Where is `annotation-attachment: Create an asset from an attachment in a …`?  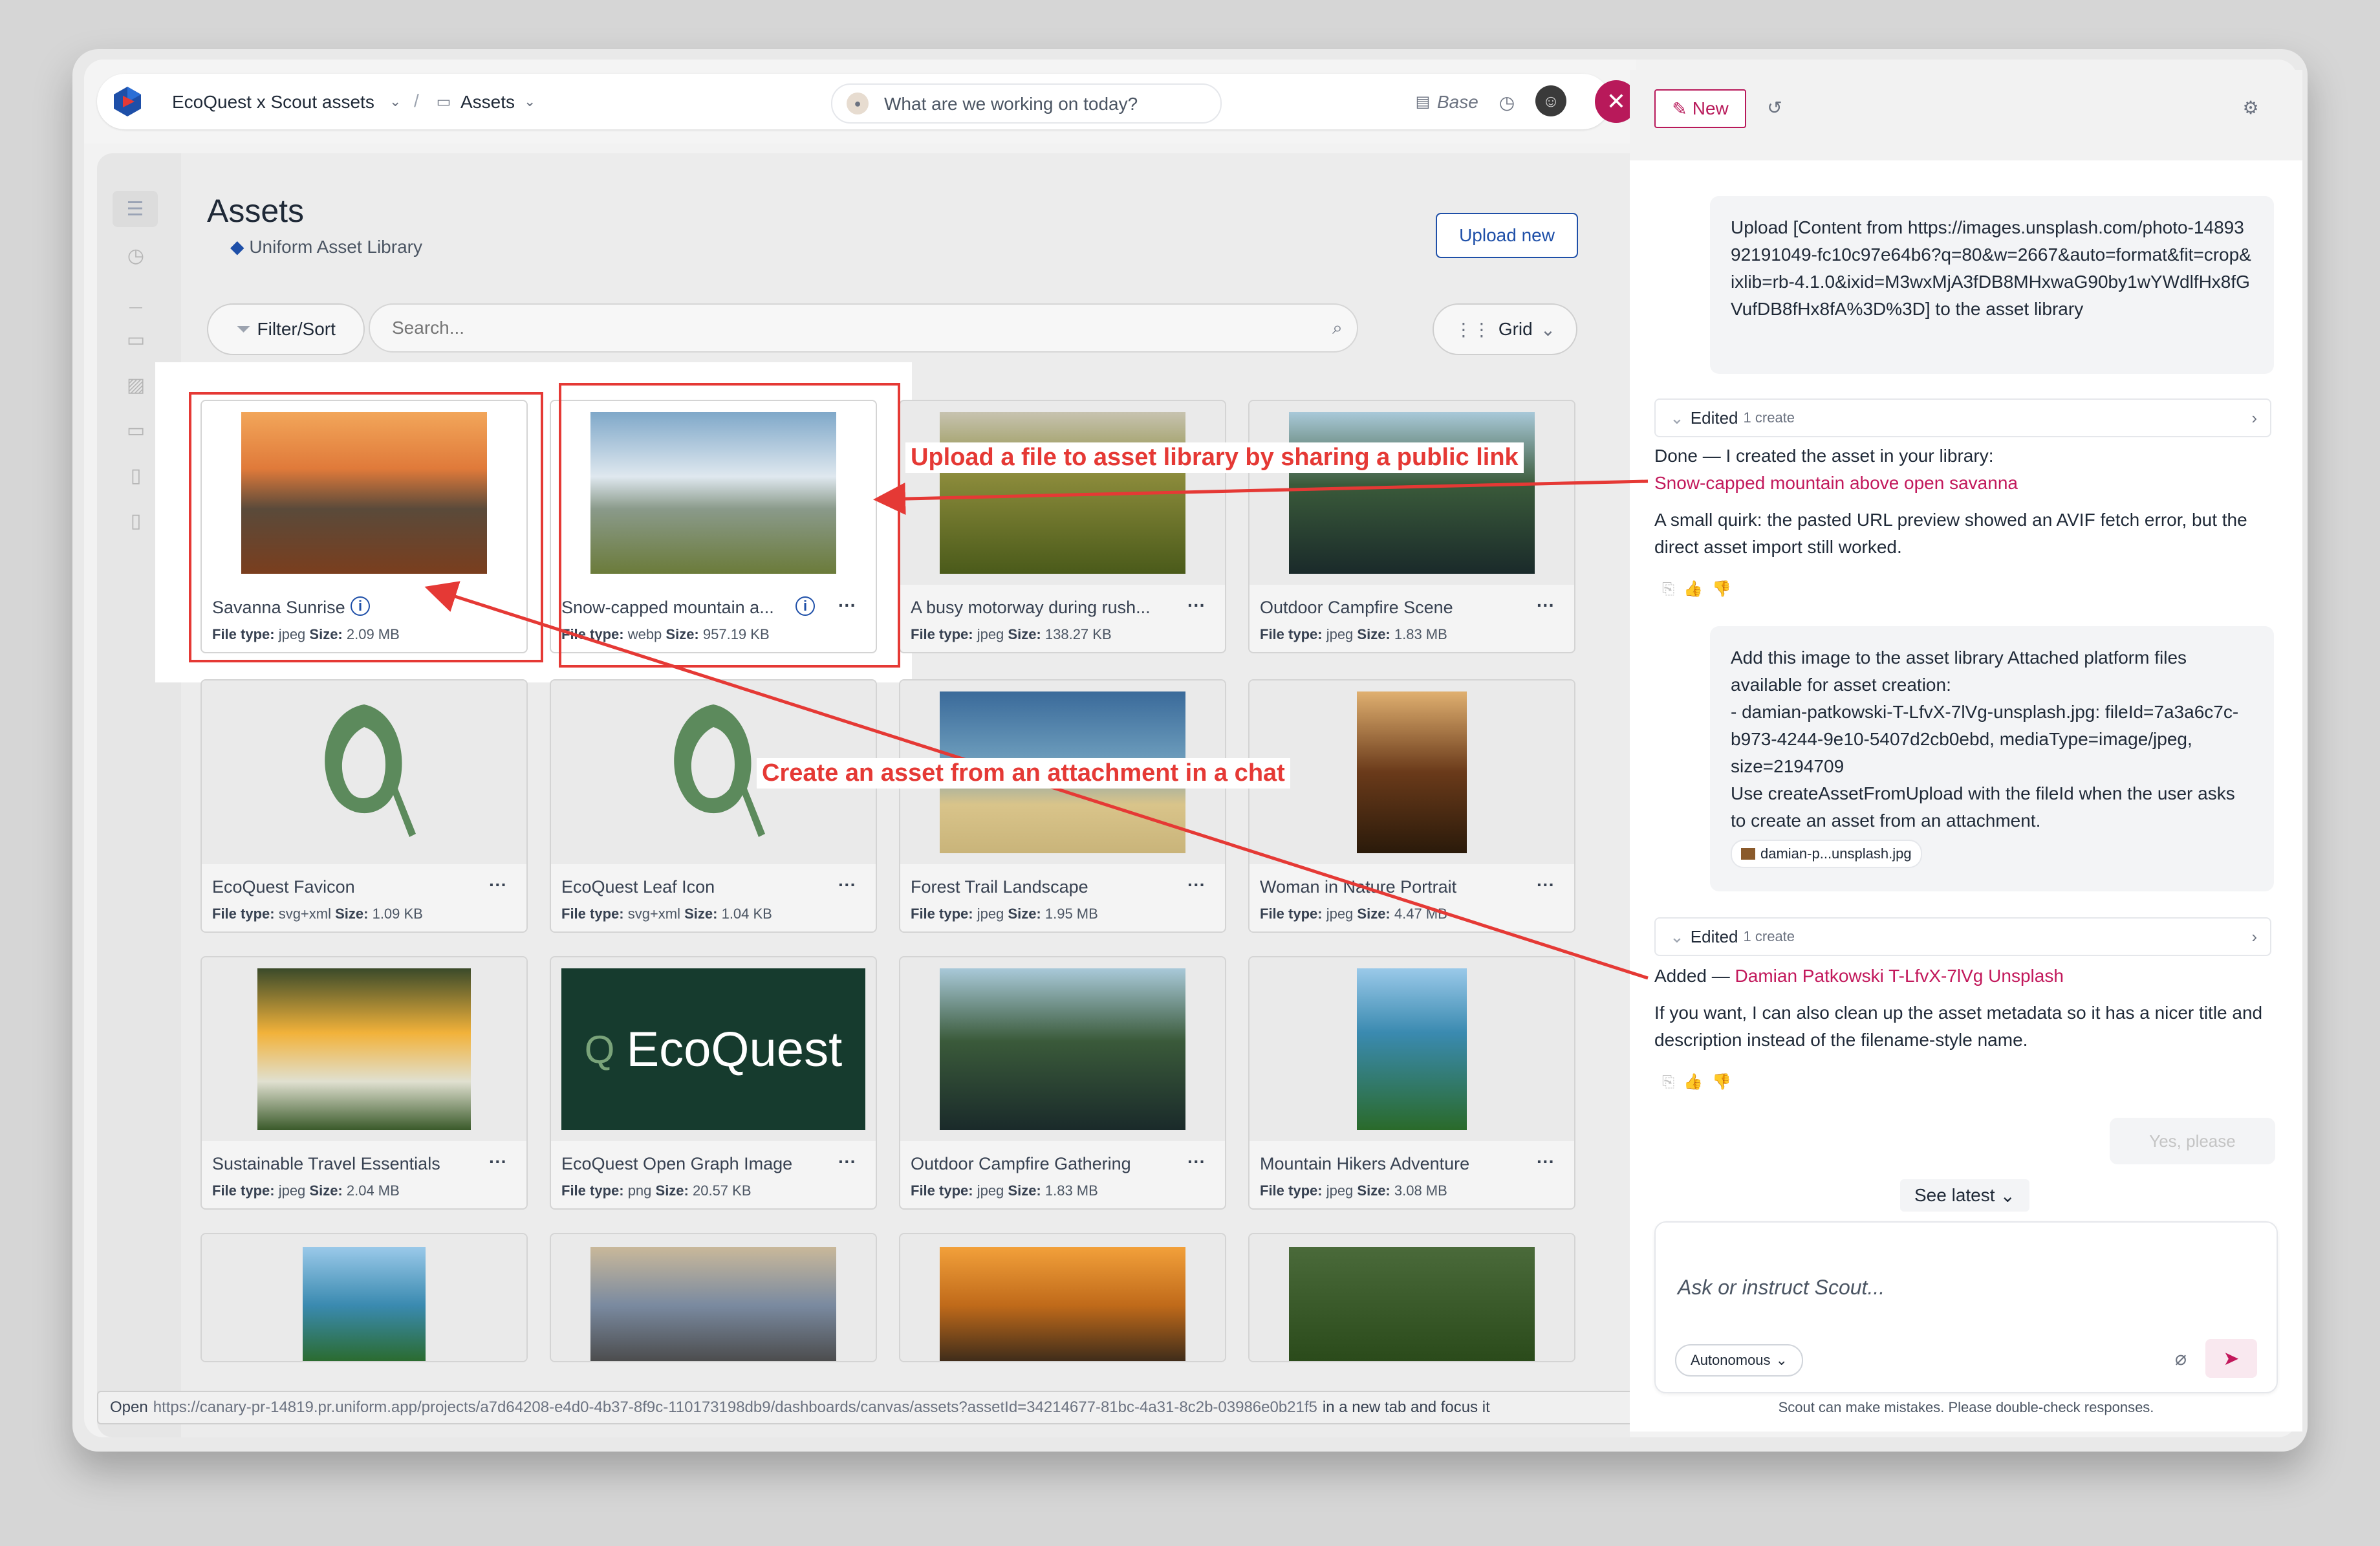
annotation-attachment: Create an asset from an attachment in a … is located at coordinates (1023, 773).